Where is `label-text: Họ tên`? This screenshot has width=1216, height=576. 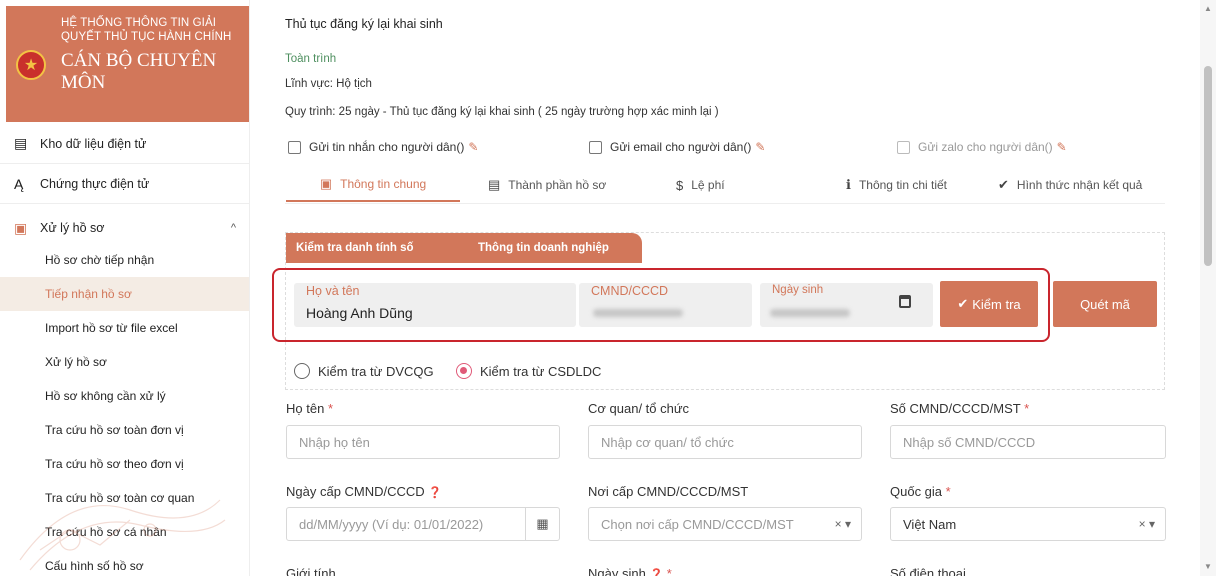
label-text: Họ tên is located at coordinates (305, 408).